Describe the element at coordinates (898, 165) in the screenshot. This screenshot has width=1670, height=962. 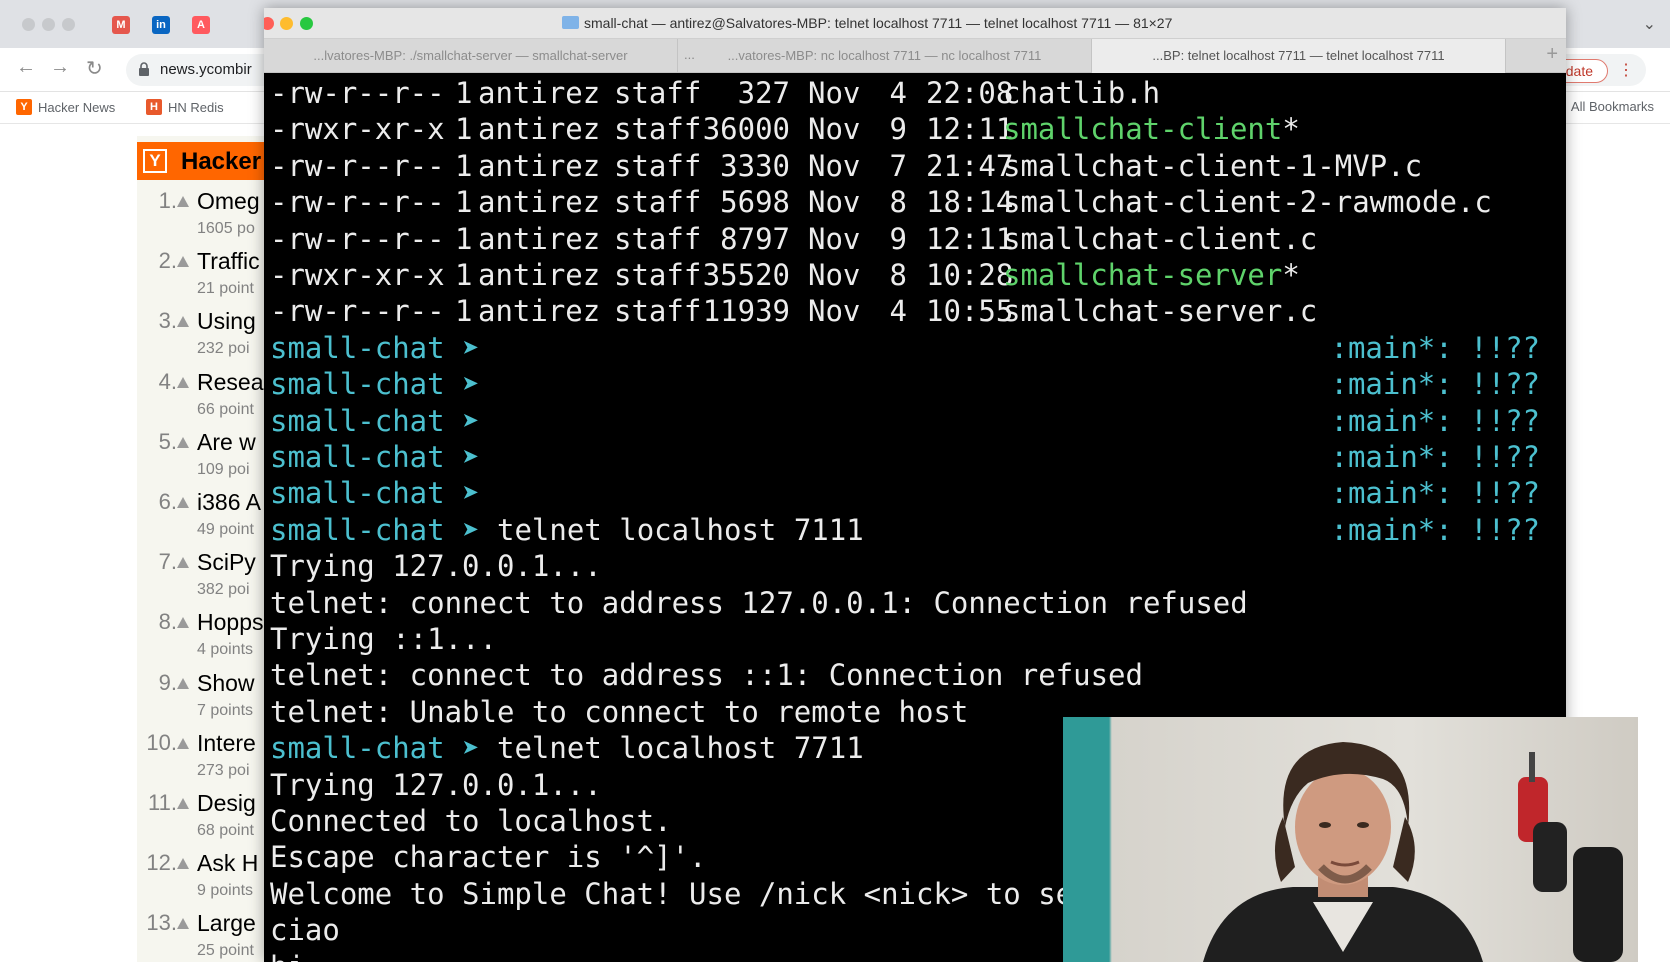
I see `file-day: 7` at that location.